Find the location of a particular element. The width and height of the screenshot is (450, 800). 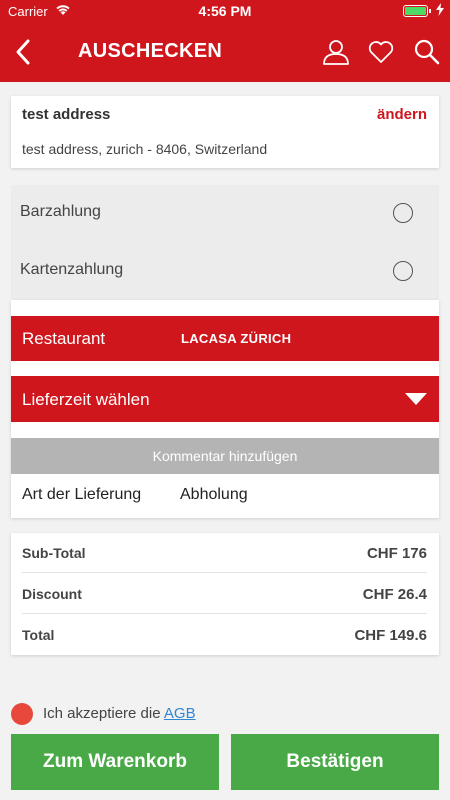

go-to-cart-button: Zum Warenkorb is located at coordinates (115, 762).